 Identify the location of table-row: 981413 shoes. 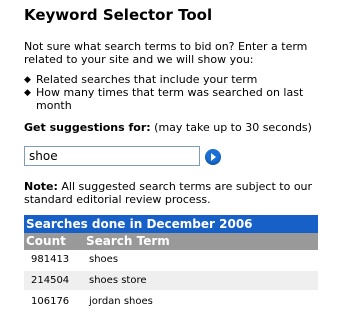
(171, 260).